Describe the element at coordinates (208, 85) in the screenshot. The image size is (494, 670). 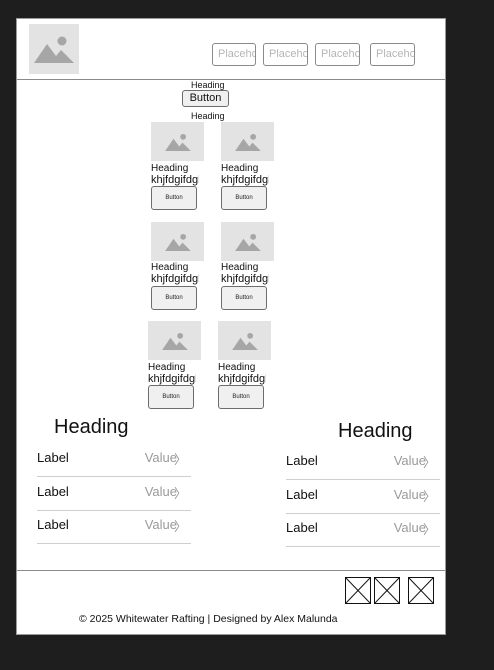
I see `hero-heading-top: Heading` at that location.